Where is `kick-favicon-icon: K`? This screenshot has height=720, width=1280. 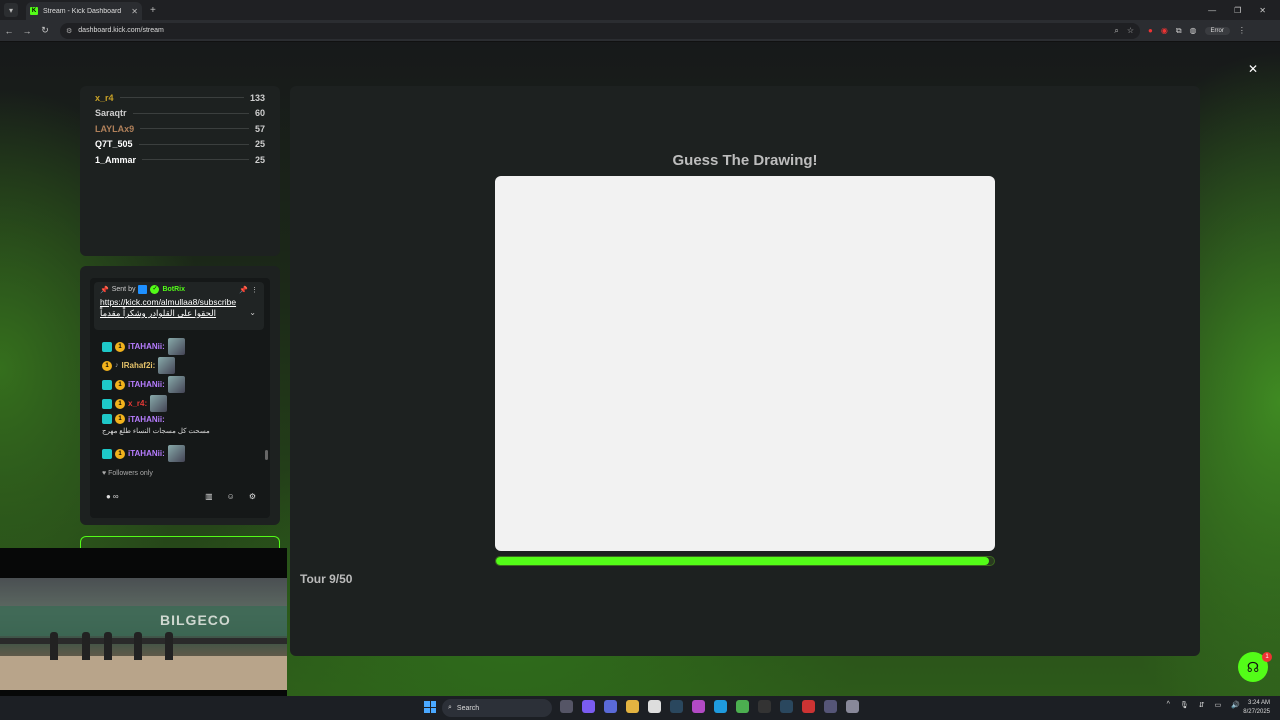
kick-favicon-icon: K is located at coordinates (34, 11).